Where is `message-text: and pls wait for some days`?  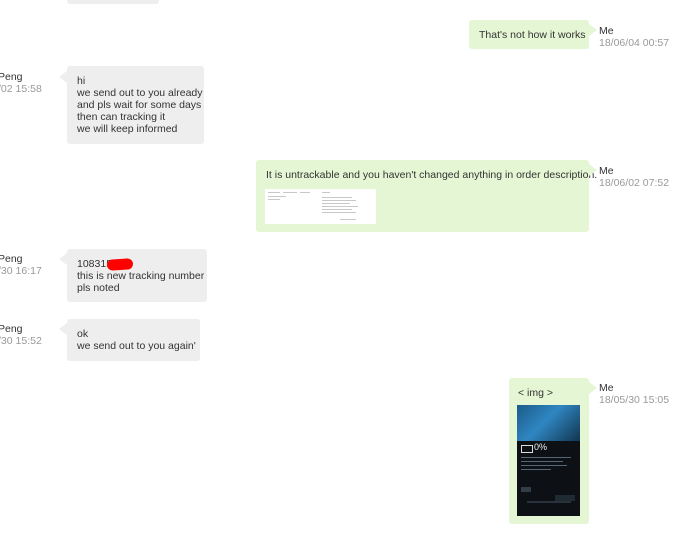 message-text: and pls wait for some days is located at coordinates (139, 105).